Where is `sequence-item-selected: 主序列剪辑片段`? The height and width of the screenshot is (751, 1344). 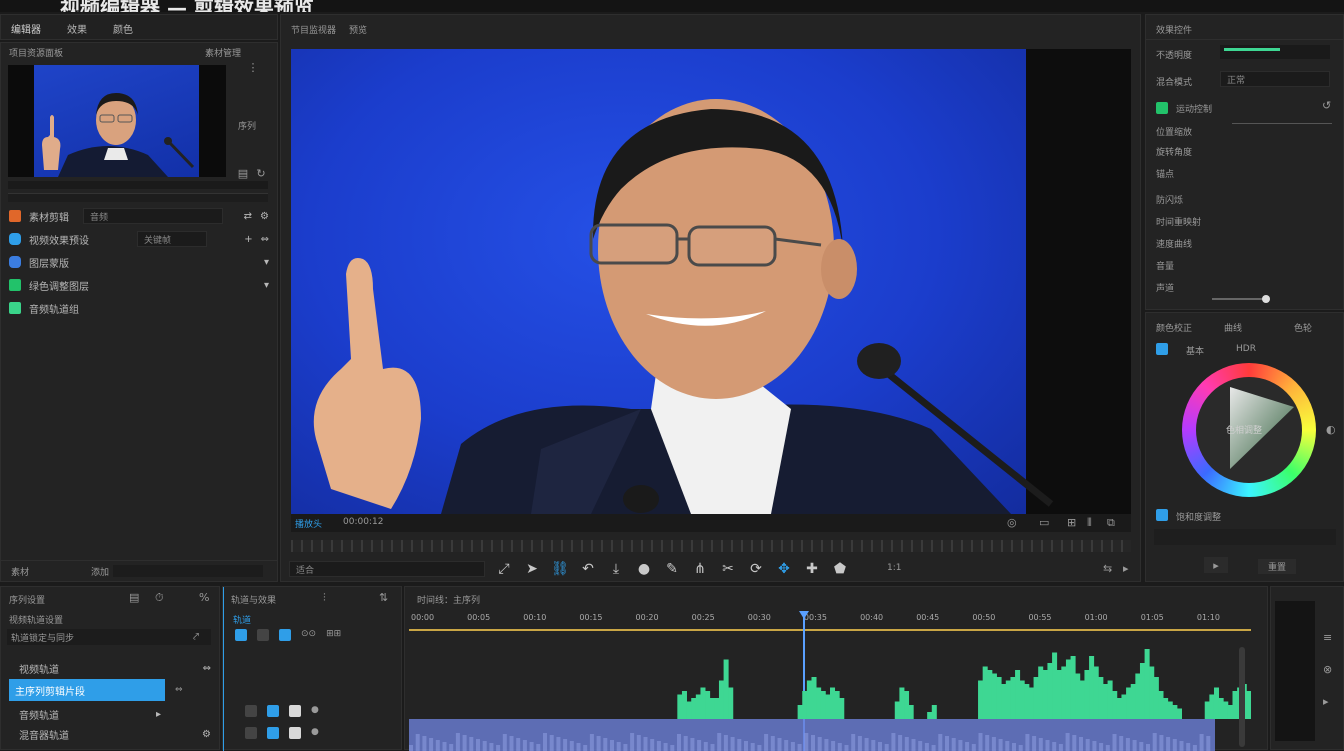 sequence-item-selected: 主序列剪辑片段 is located at coordinates (87, 690).